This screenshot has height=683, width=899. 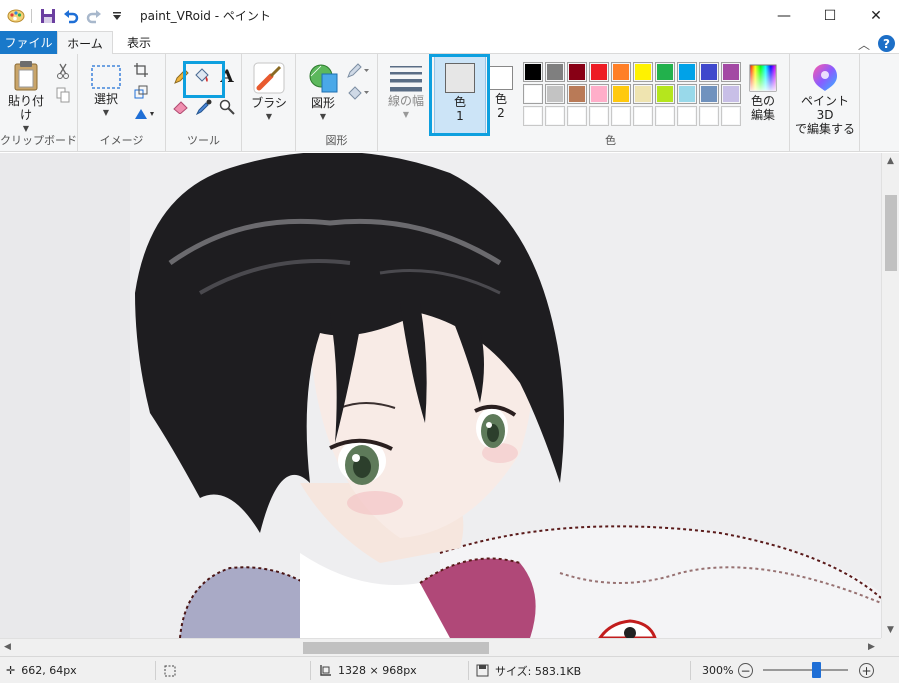 I want to click on paint3d-label-2: で編集する, so click(x=824, y=129).